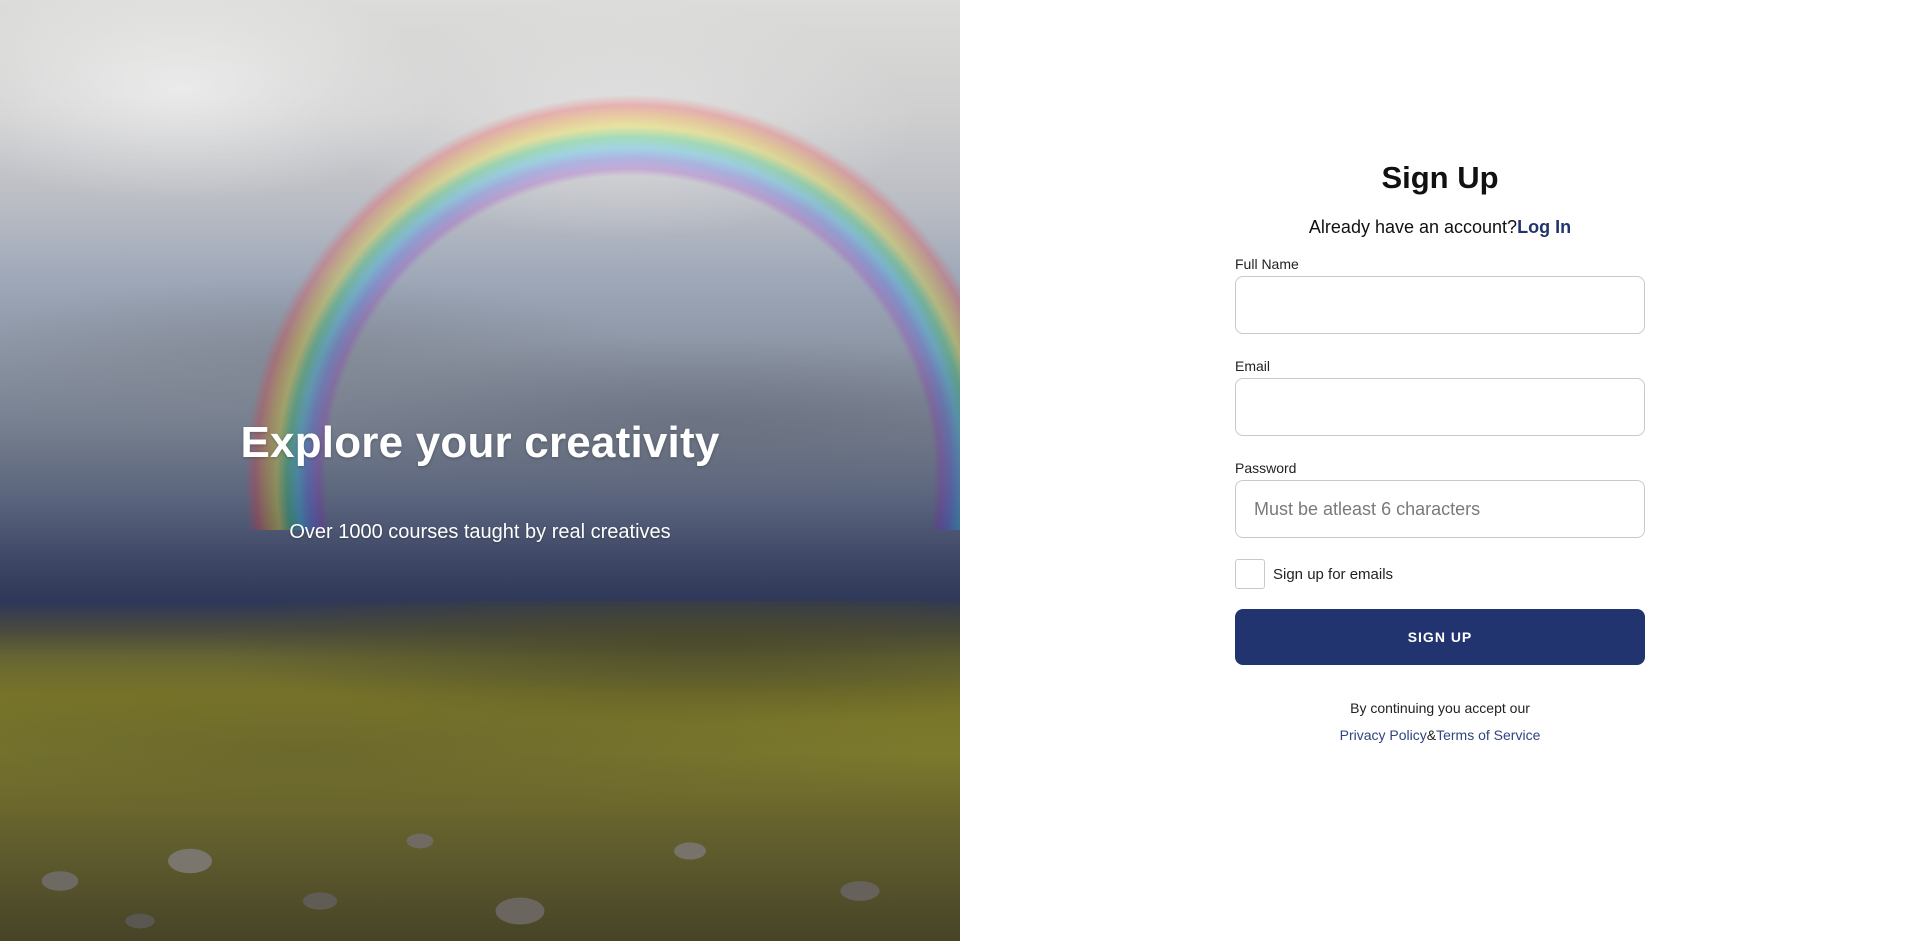 This screenshot has width=1920, height=941. I want to click on email-field-group: Email, so click(1440, 397).